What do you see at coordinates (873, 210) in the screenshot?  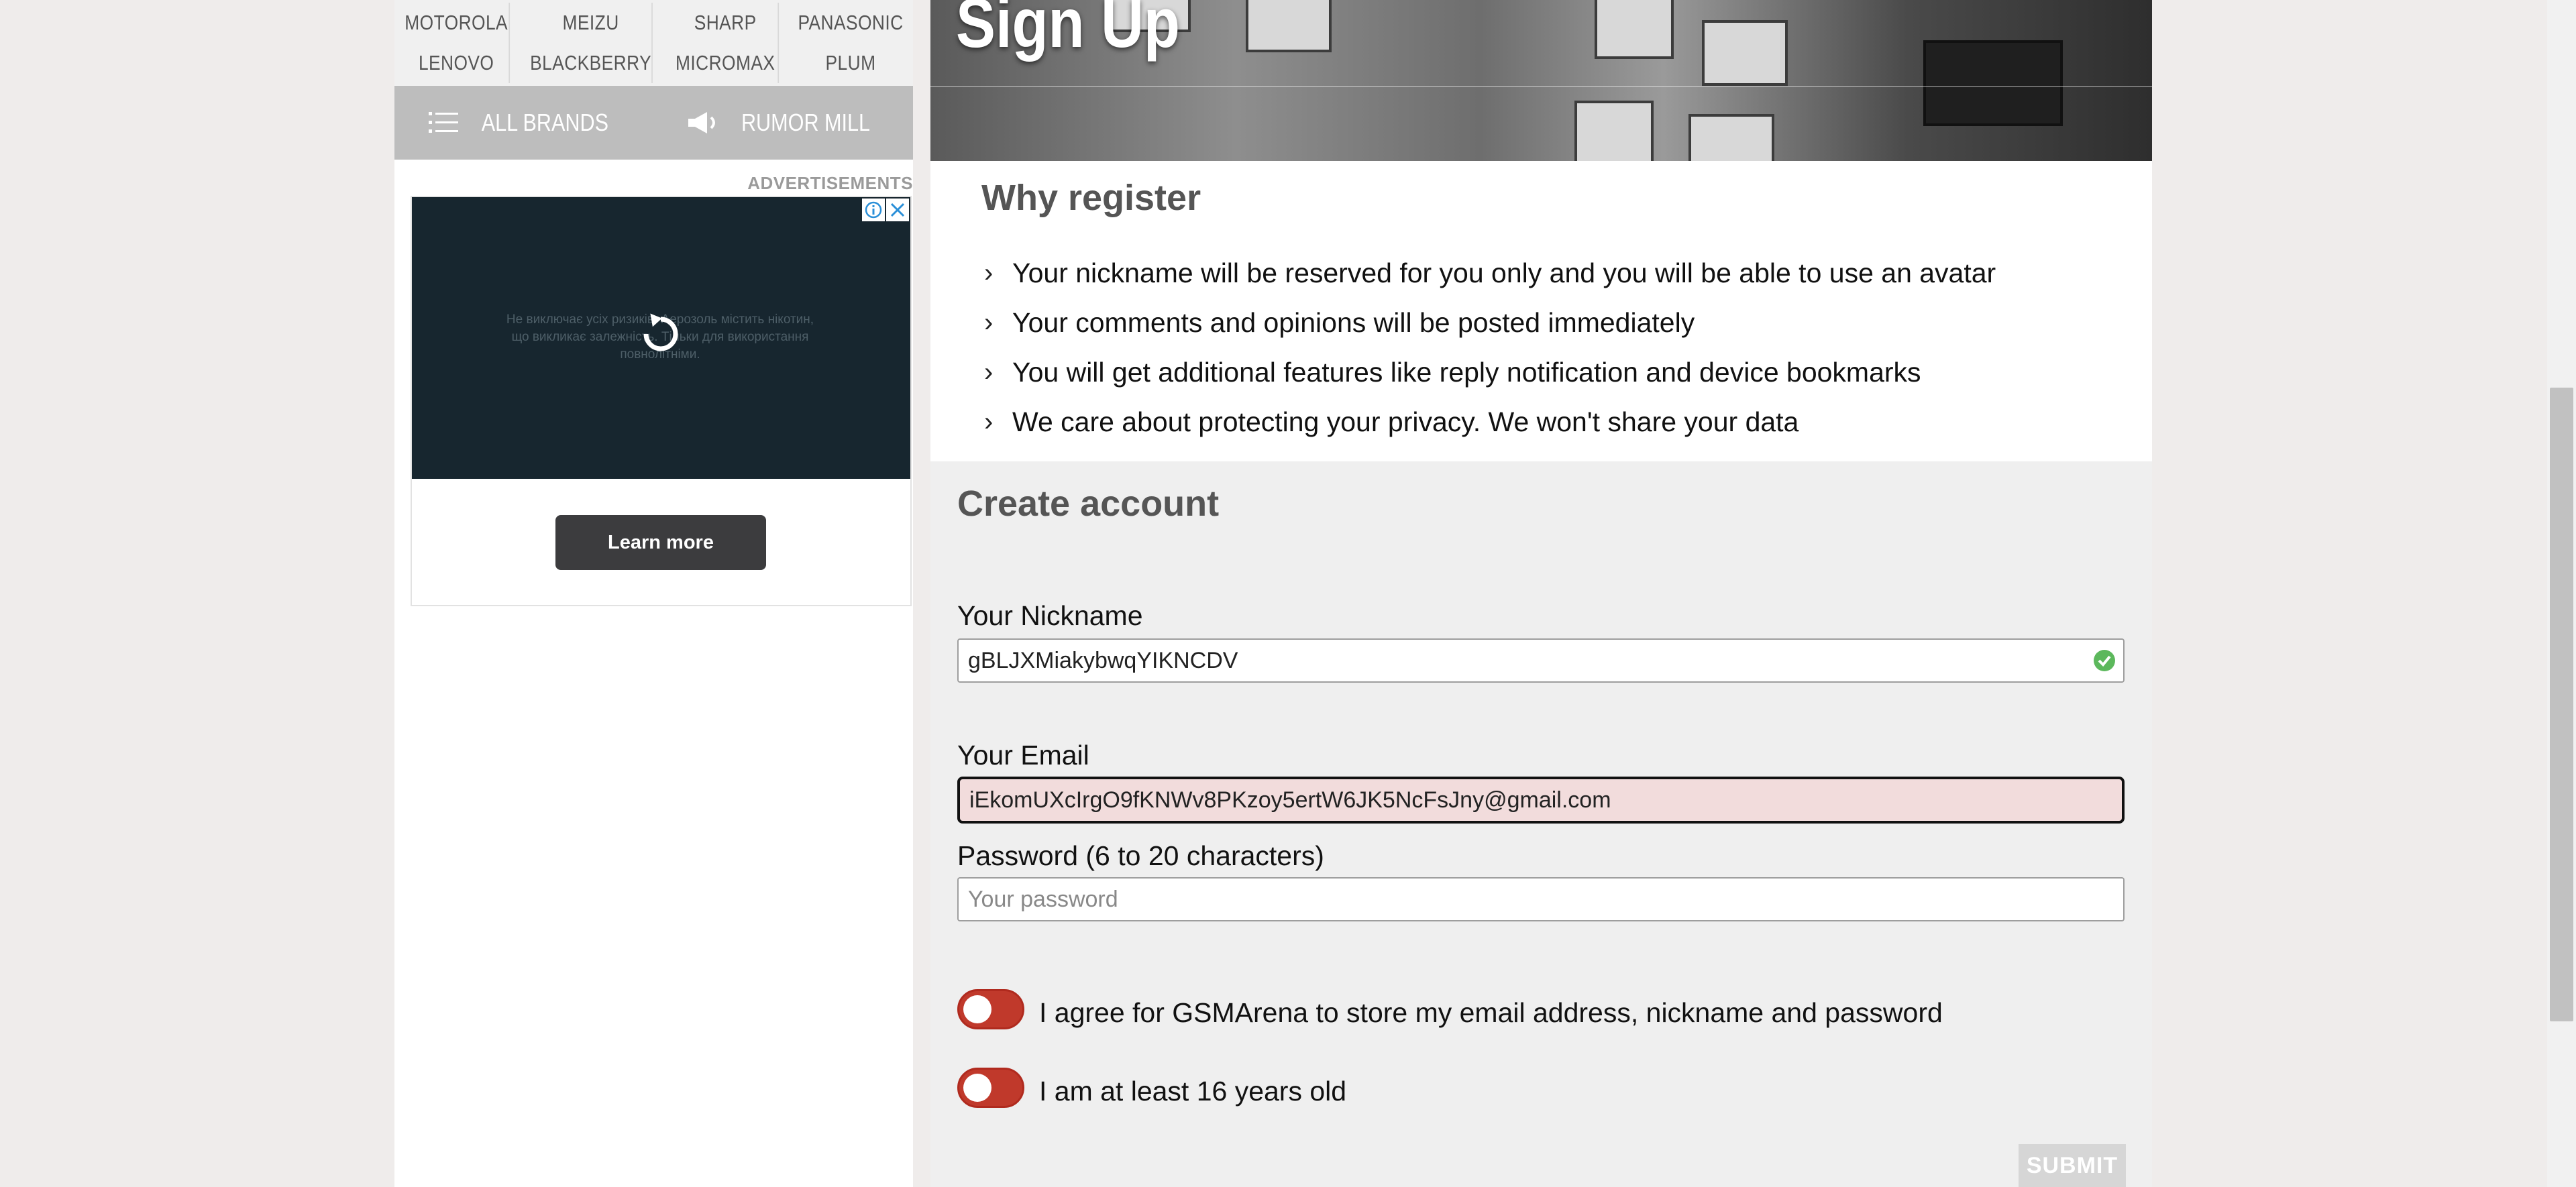 I see `ad-info-icon` at bounding box center [873, 210].